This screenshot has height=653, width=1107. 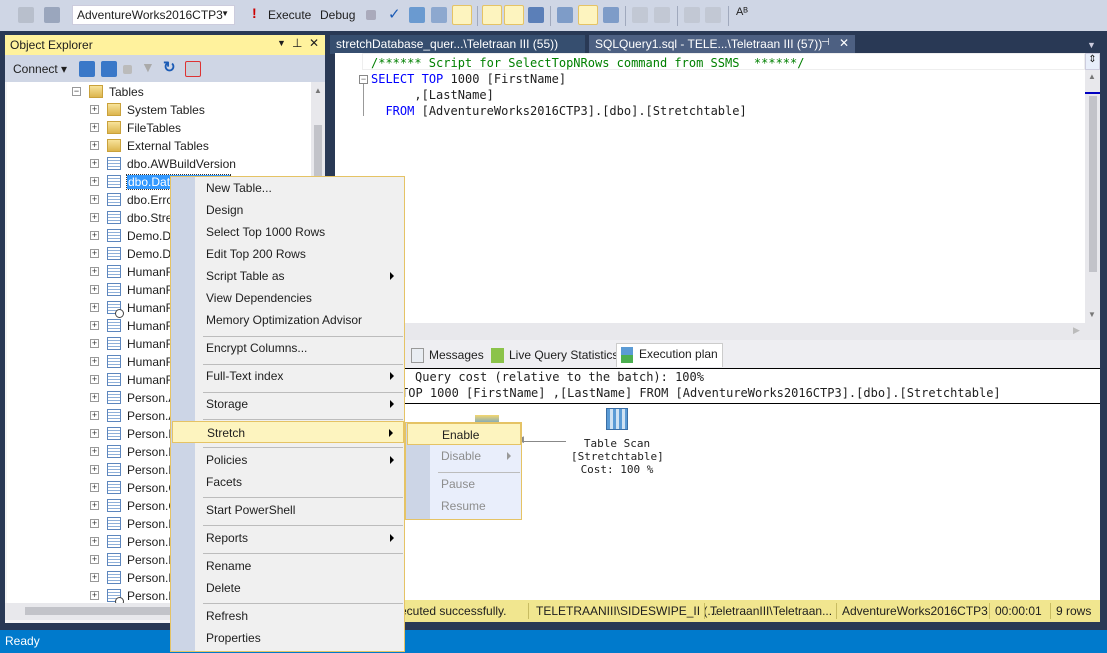 What do you see at coordinates (288, 616) in the screenshot?
I see `menu-item-refresh: Refresh` at bounding box center [288, 616].